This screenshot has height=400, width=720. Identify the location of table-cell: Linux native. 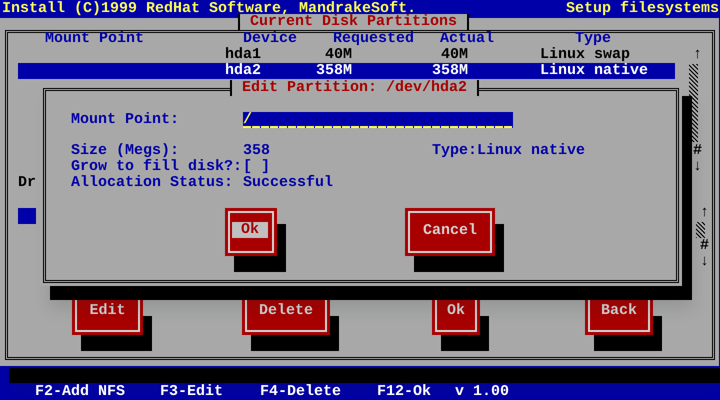
(594, 71).